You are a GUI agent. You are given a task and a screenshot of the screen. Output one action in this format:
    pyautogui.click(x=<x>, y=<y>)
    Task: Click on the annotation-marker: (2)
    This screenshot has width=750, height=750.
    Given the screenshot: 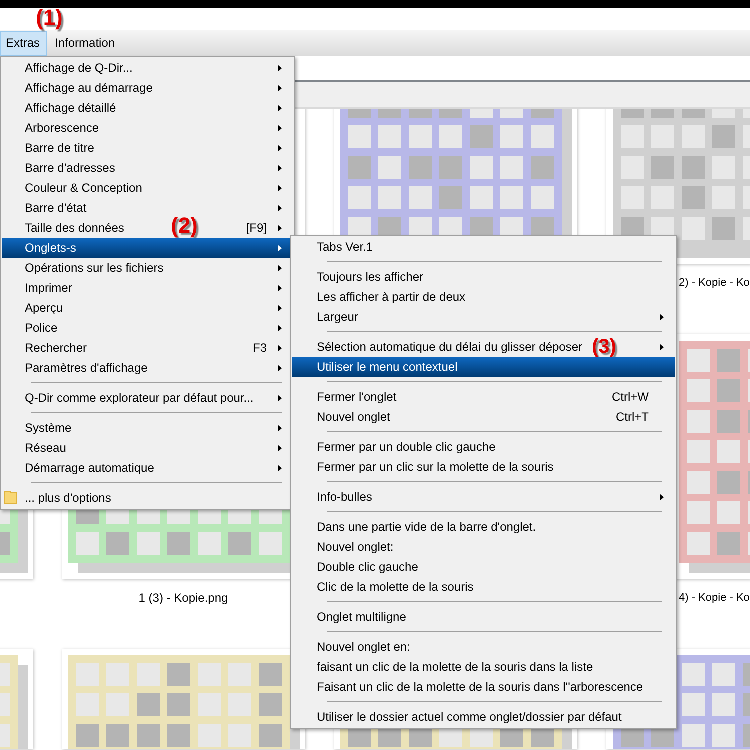 What is the action you would take?
    pyautogui.click(x=184, y=226)
    